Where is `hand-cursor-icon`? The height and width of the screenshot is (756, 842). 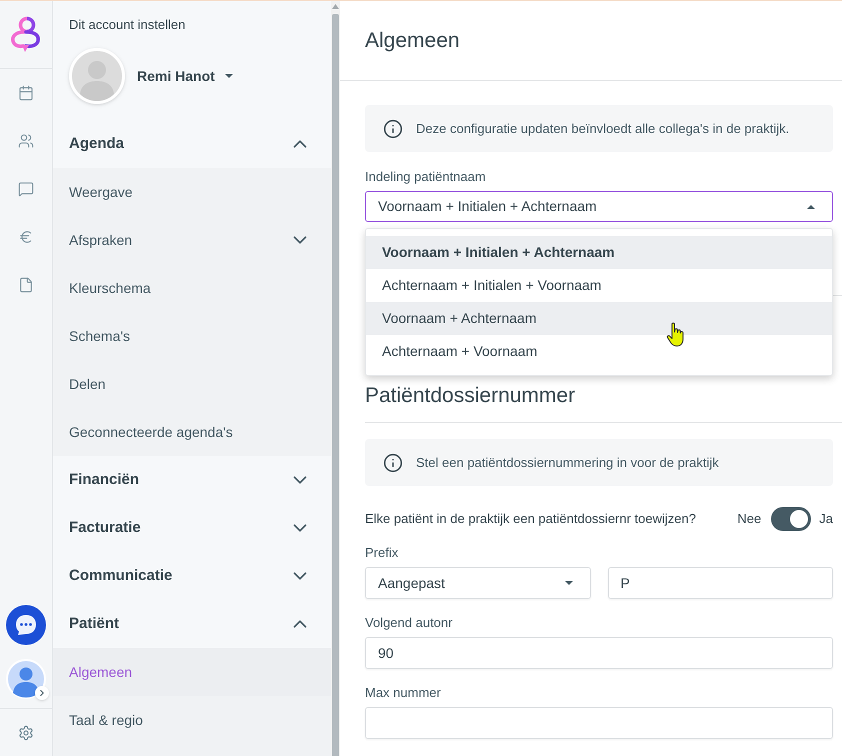 hand-cursor-icon is located at coordinates (676, 335).